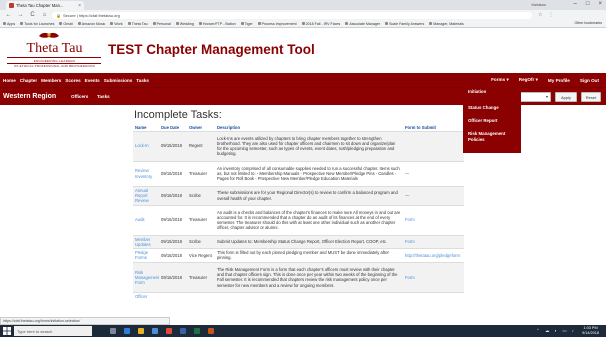 This screenshot has width=606, height=337. I want to click on nav-forms-dropdown: Forms ▾, so click(500, 80).